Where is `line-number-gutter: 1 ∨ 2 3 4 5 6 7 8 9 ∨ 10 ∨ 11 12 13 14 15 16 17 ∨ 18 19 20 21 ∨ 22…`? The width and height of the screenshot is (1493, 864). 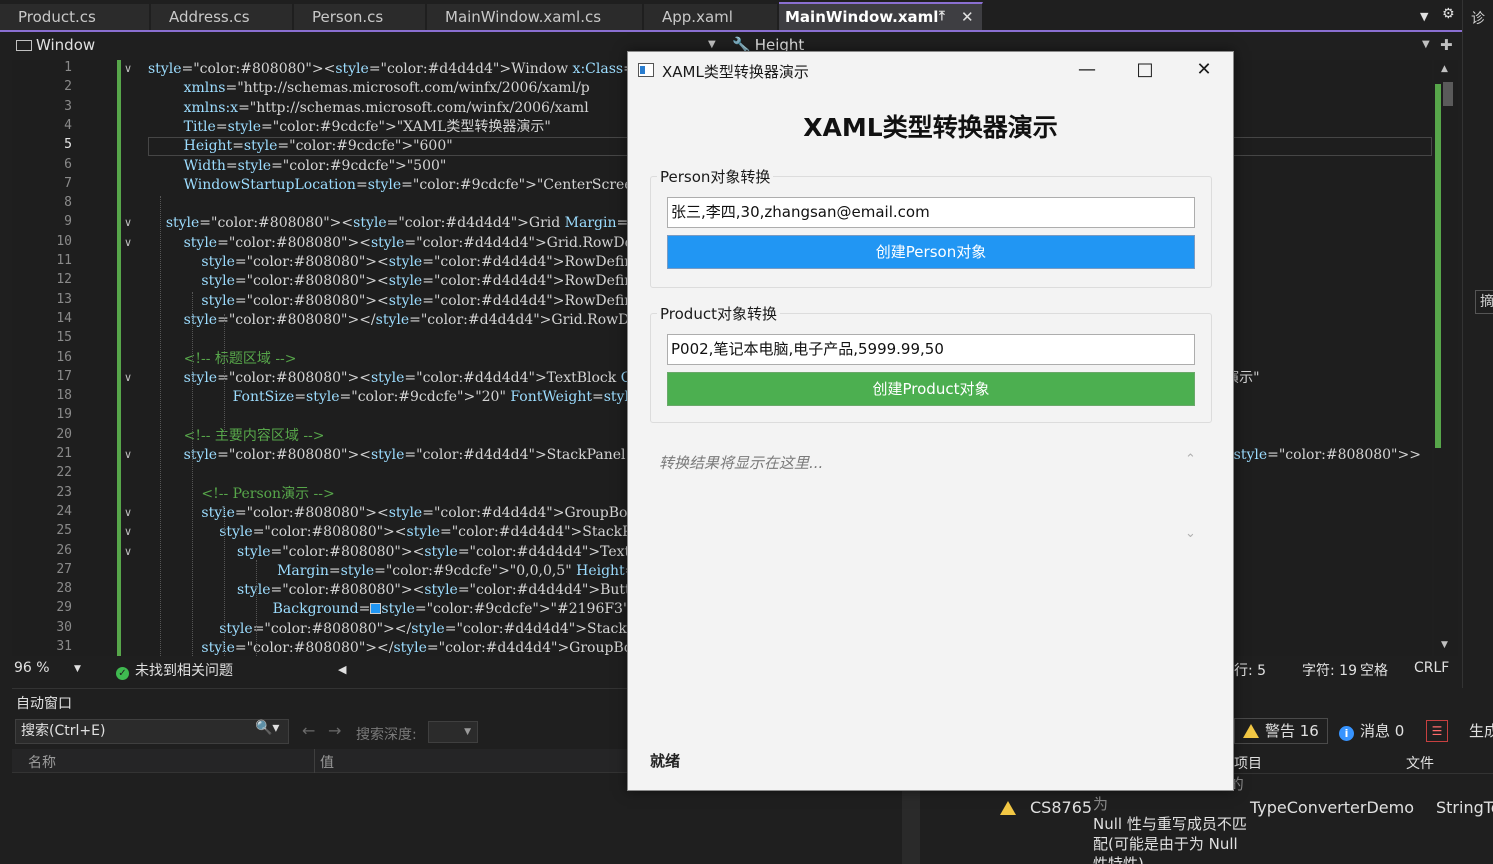
line-number-gutter: 1 ∨ 2 3 4 5 6 7 8 9 ∨ 10 ∨ 11 12 13 14 15 16 17 ∨ 18 19 20 21 ∨ 22… is located at coordinates (72, 358).